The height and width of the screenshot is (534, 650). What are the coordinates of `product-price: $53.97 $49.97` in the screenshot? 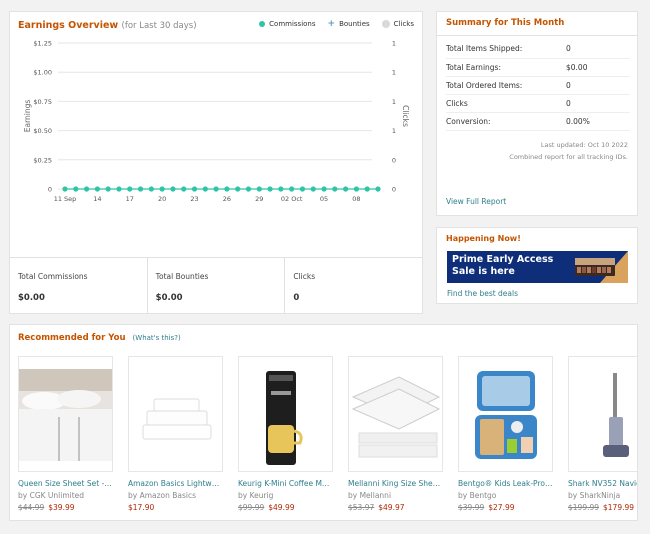 It's located at (395, 507).